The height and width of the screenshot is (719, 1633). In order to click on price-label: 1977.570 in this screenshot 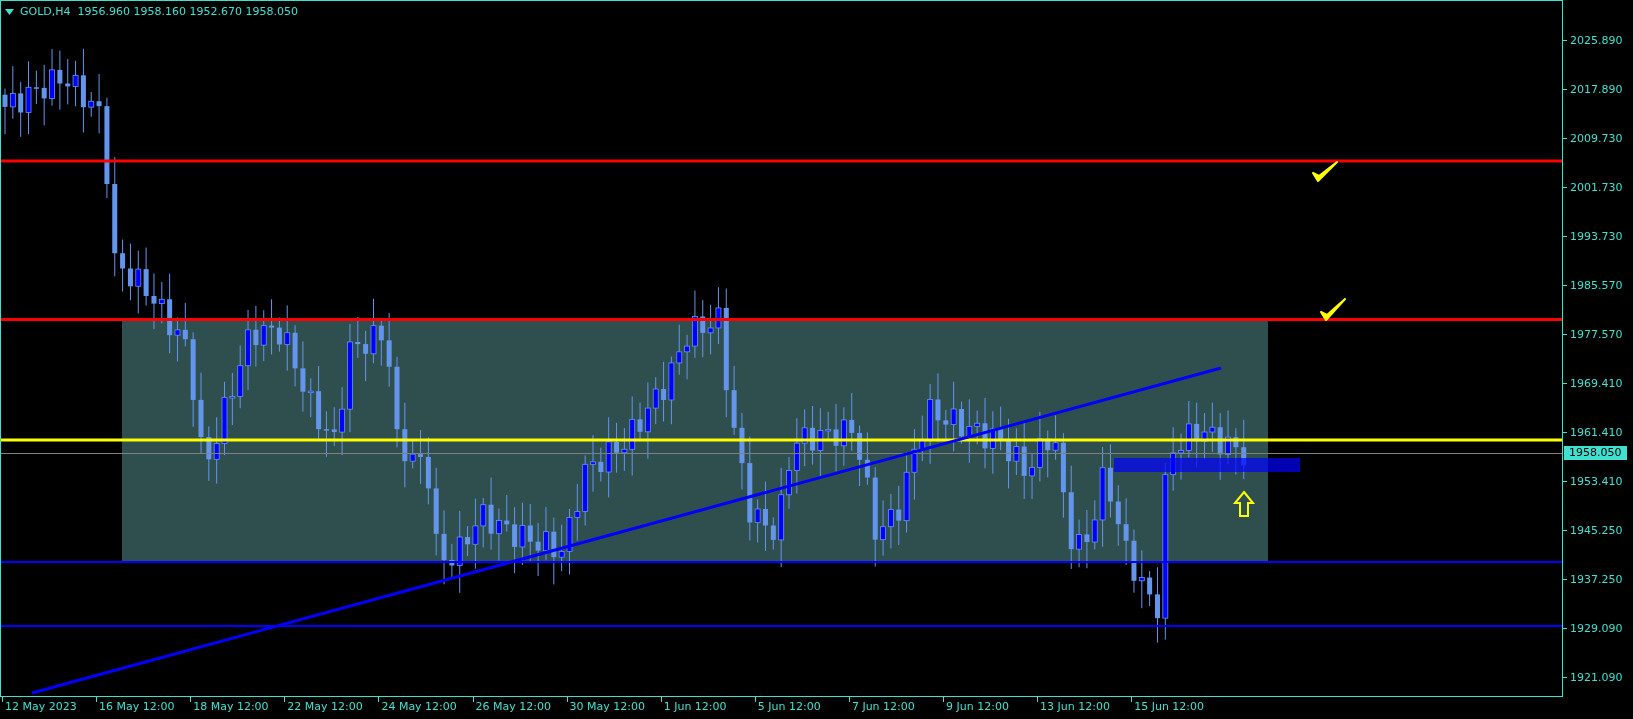, I will do `click(1596, 334)`.